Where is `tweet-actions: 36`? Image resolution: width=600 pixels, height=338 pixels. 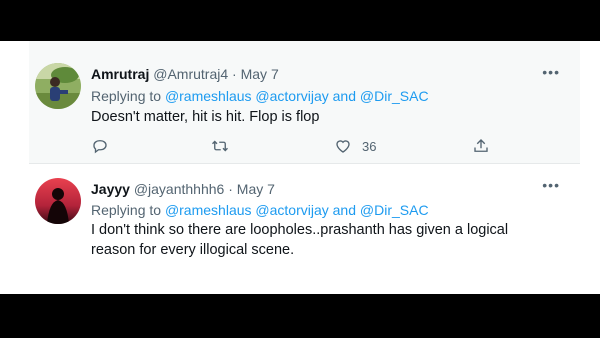
tweet-actions: 36 is located at coordinates (291, 147).